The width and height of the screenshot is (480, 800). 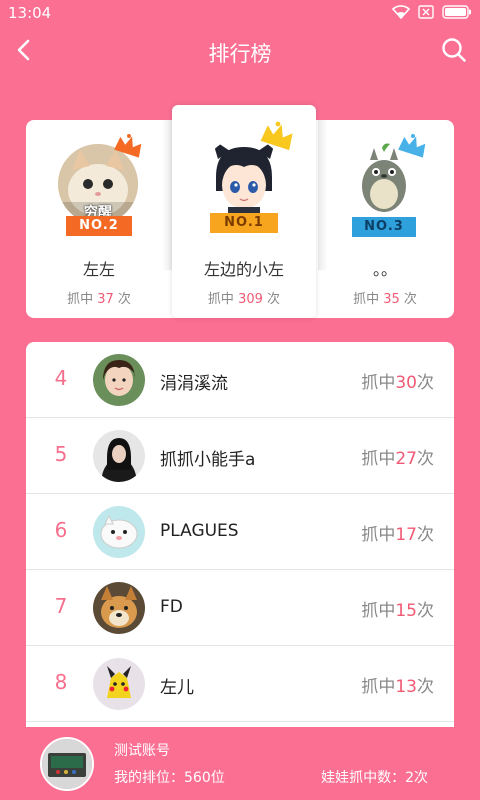 I want to click on rank-number: 8, so click(x=61, y=682).